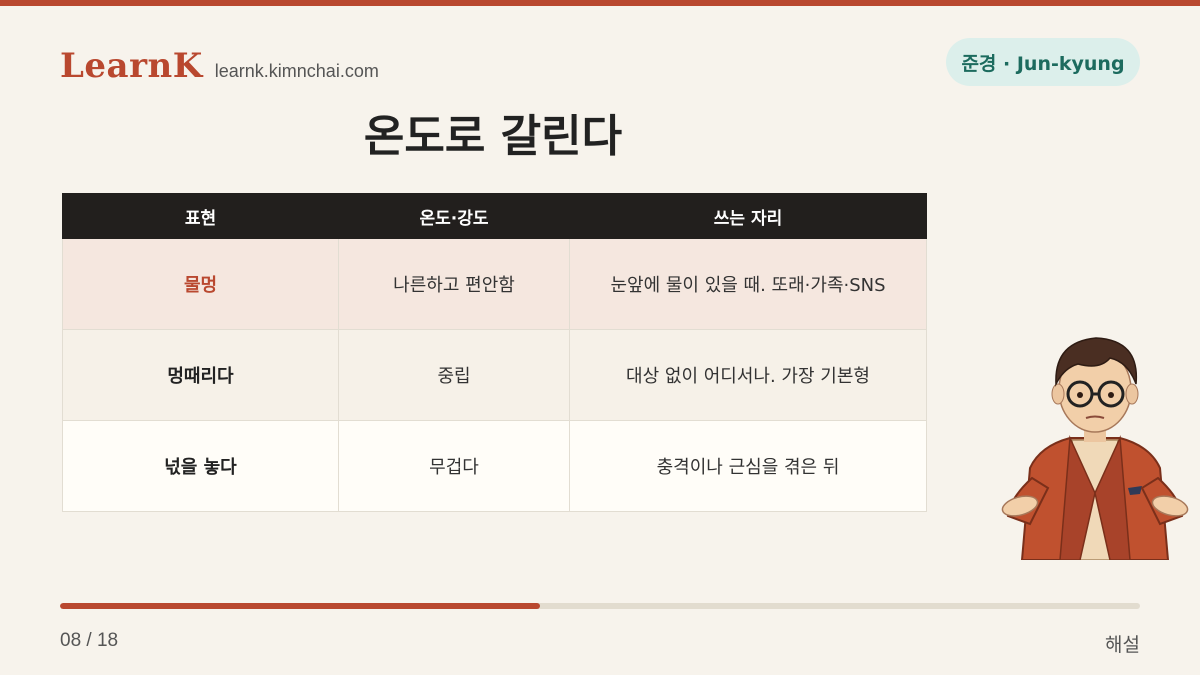  Describe the element at coordinates (1095, 448) in the screenshot. I see `character-illustration-icon` at that location.